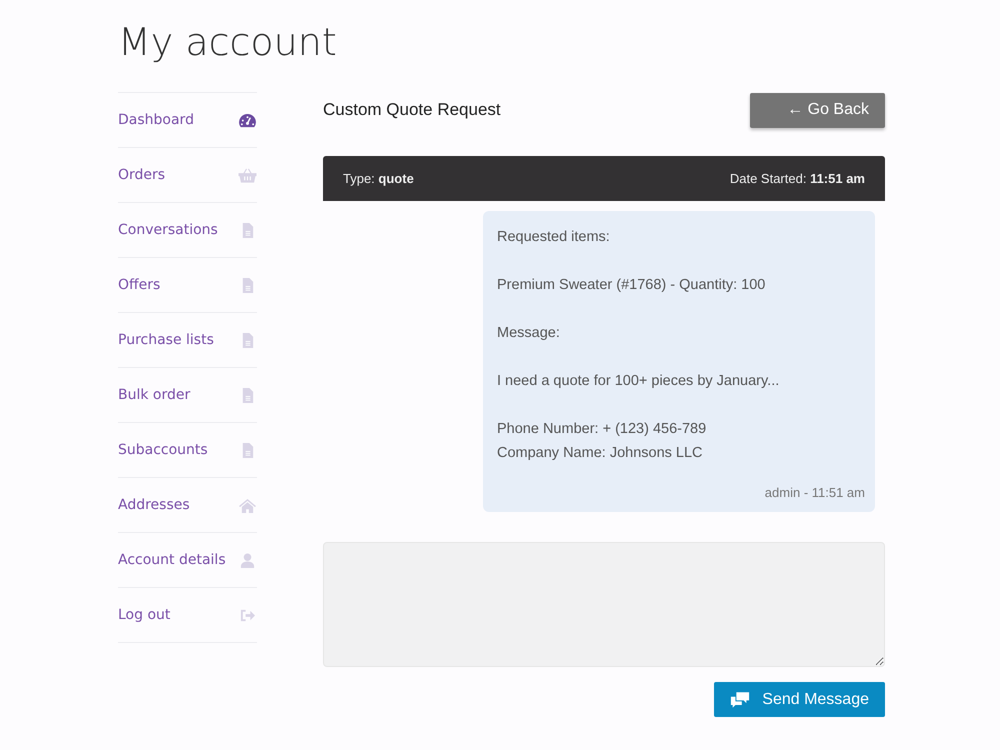 The width and height of the screenshot is (1000, 750). What do you see at coordinates (187, 120) in the screenshot?
I see `sidebar-item: Dashboard` at bounding box center [187, 120].